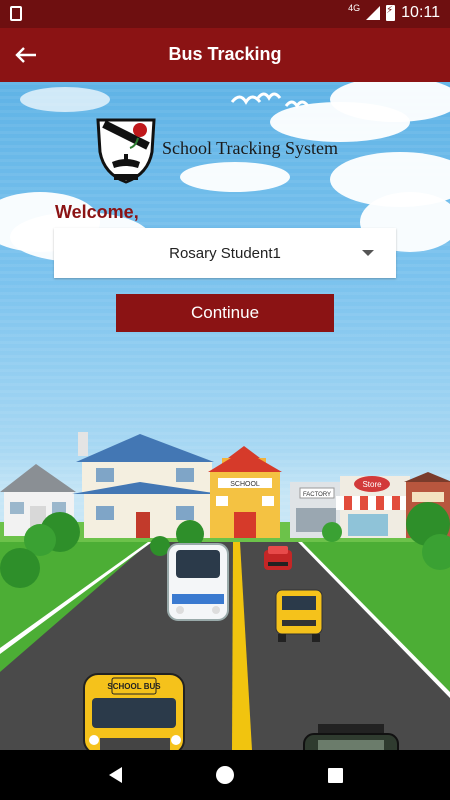  What do you see at coordinates (126, 151) in the screenshot?
I see `school-crest-icon` at bounding box center [126, 151].